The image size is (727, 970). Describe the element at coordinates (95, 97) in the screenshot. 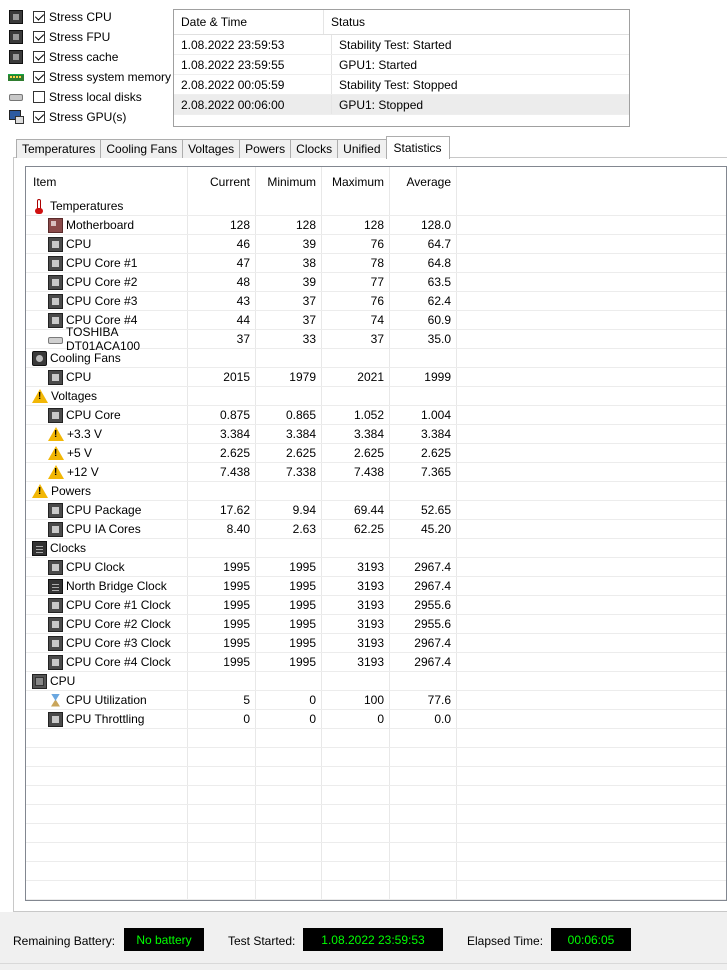

I see `stress-option-label: Stress local disks` at that location.